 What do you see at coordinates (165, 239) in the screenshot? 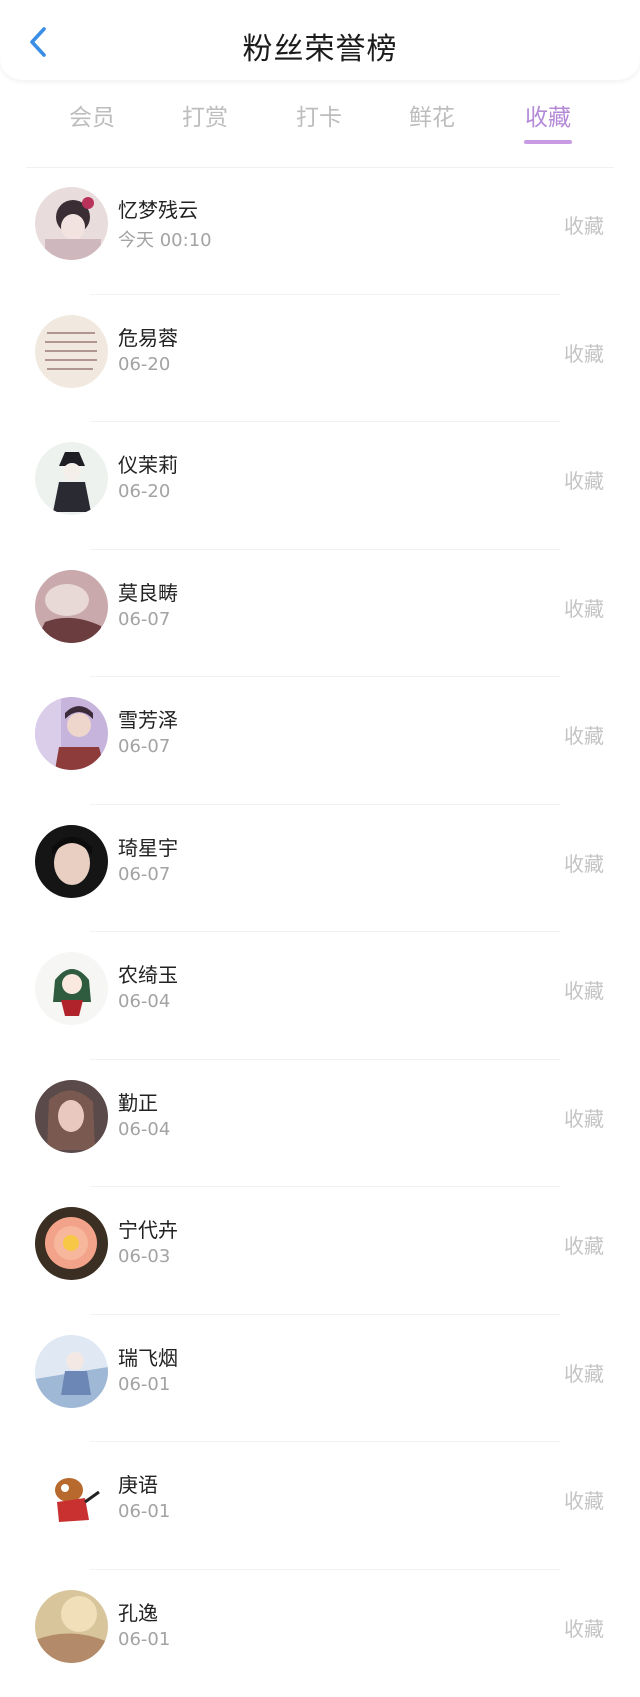
I see `fan-date: 今天 00:10` at bounding box center [165, 239].